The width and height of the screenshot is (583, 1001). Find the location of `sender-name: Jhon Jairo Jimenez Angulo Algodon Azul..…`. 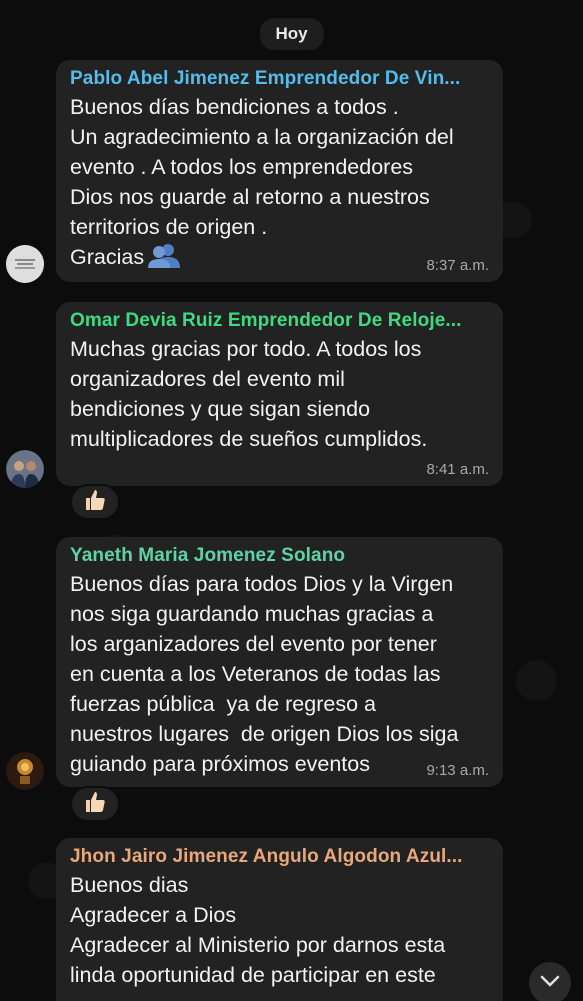

sender-name: Jhon Jairo Jimenez Angulo Algodon Azul..… is located at coordinates (279, 857).